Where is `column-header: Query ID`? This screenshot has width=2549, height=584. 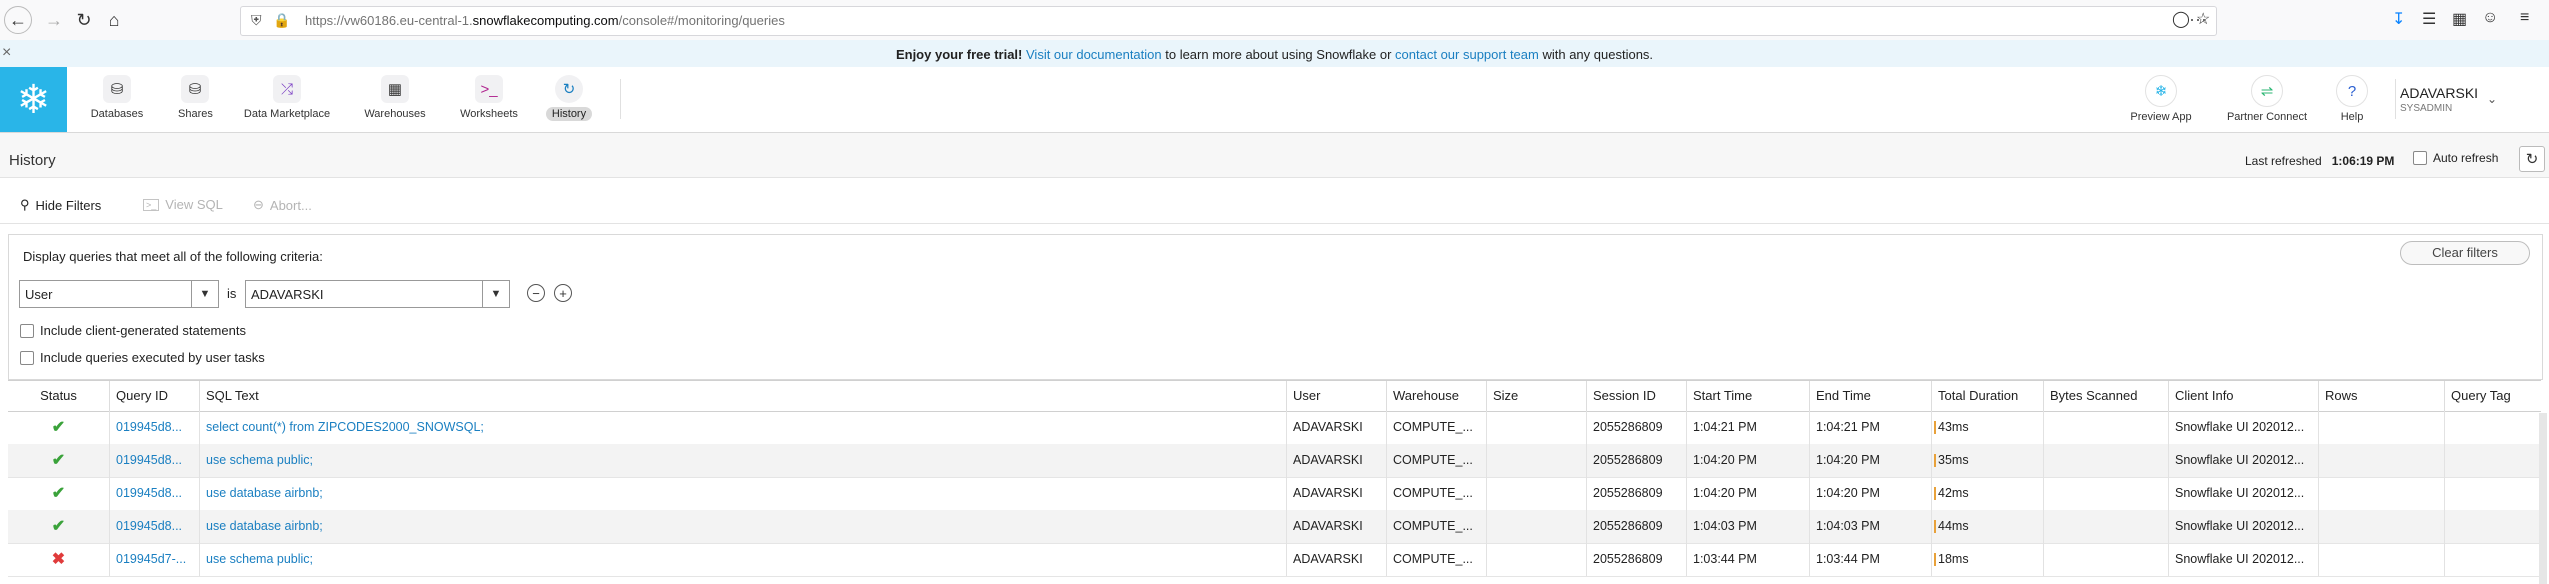
column-header: Query ID is located at coordinates (155, 396).